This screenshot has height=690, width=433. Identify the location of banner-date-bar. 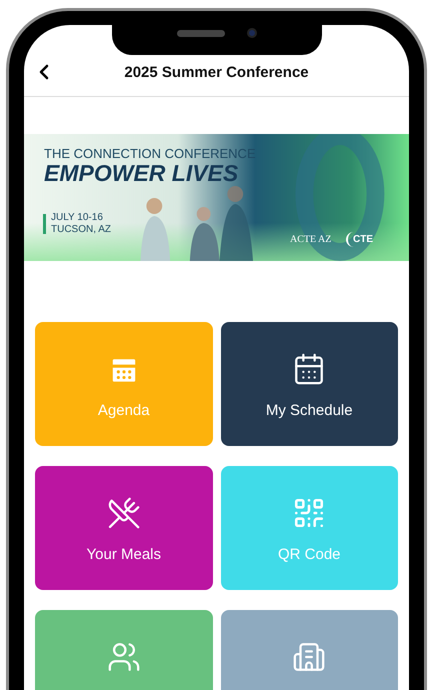
(44, 224).